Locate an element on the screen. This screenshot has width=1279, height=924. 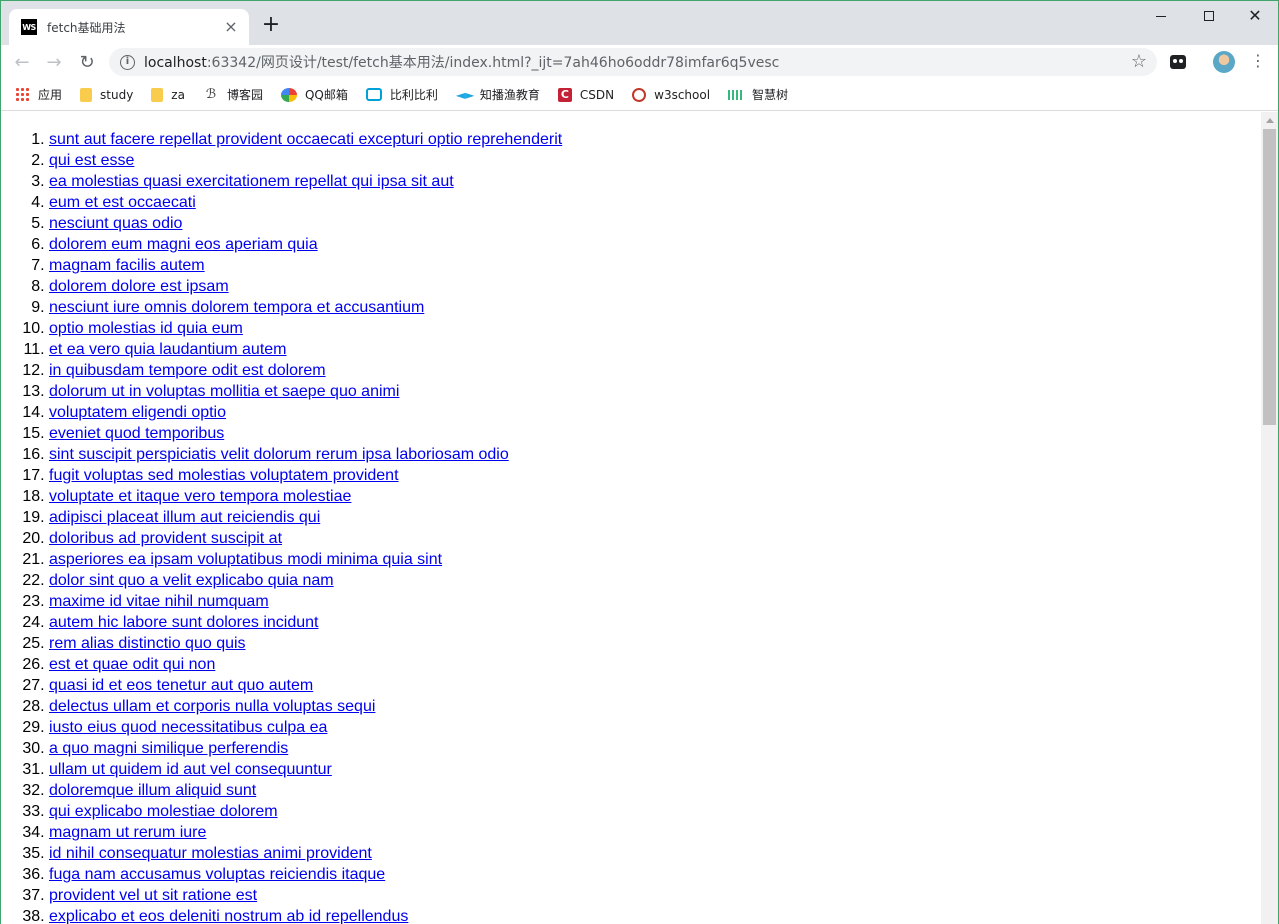
zhiboyu-icon: ◄► is located at coordinates (465, 94).